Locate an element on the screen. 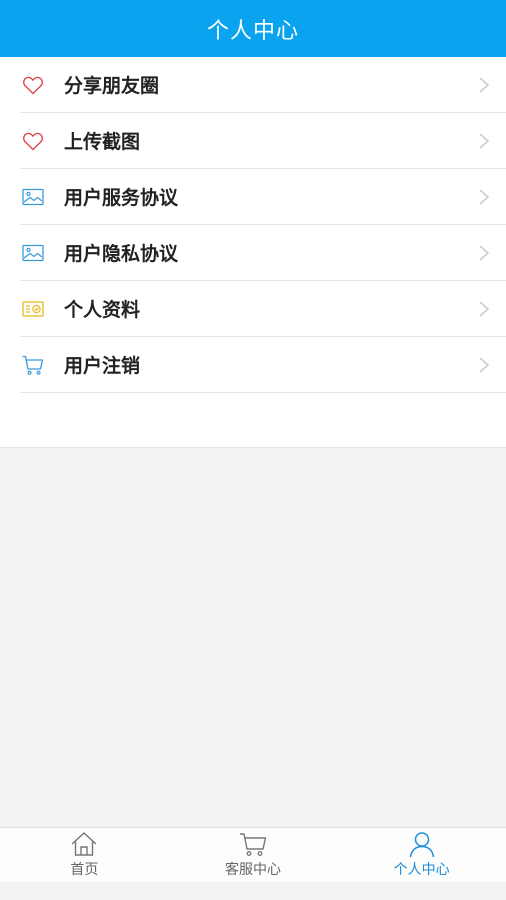 The height and width of the screenshot is (900, 506). menu-item-service-agreement: 用户服务协议 is located at coordinates (263, 197).